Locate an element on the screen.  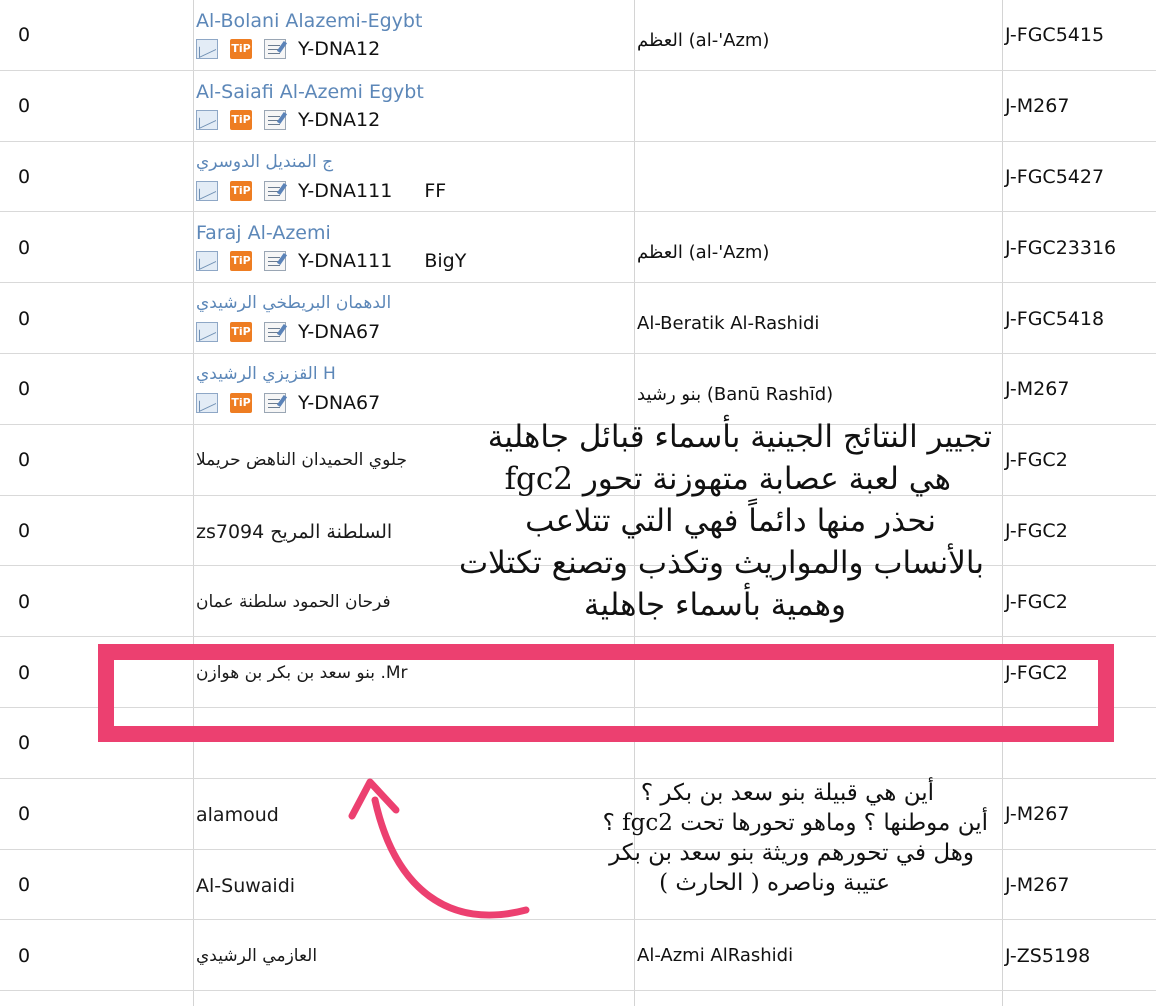
annotation-line: نحذر منها دائماً فهي التي تتلاعب is located at coordinates (730, 521).